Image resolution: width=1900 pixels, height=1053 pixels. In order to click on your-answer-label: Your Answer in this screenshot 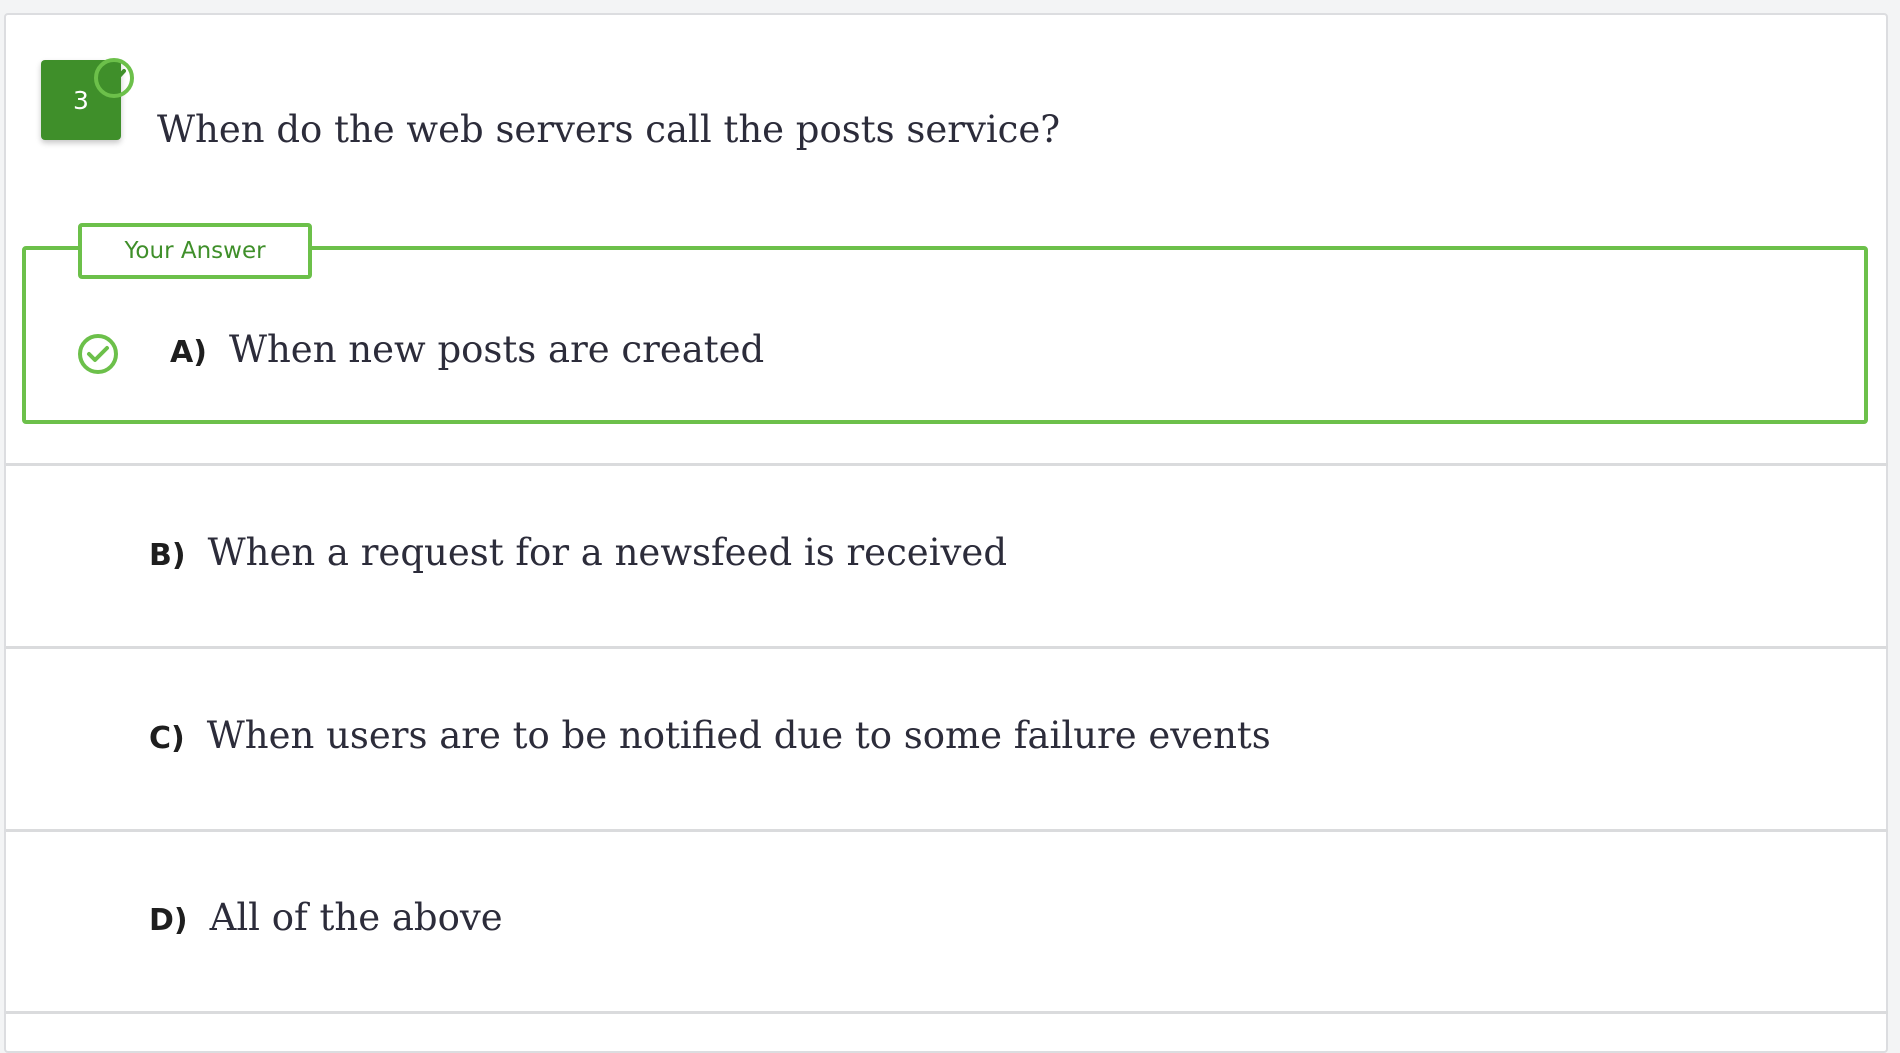, I will do `click(195, 251)`.